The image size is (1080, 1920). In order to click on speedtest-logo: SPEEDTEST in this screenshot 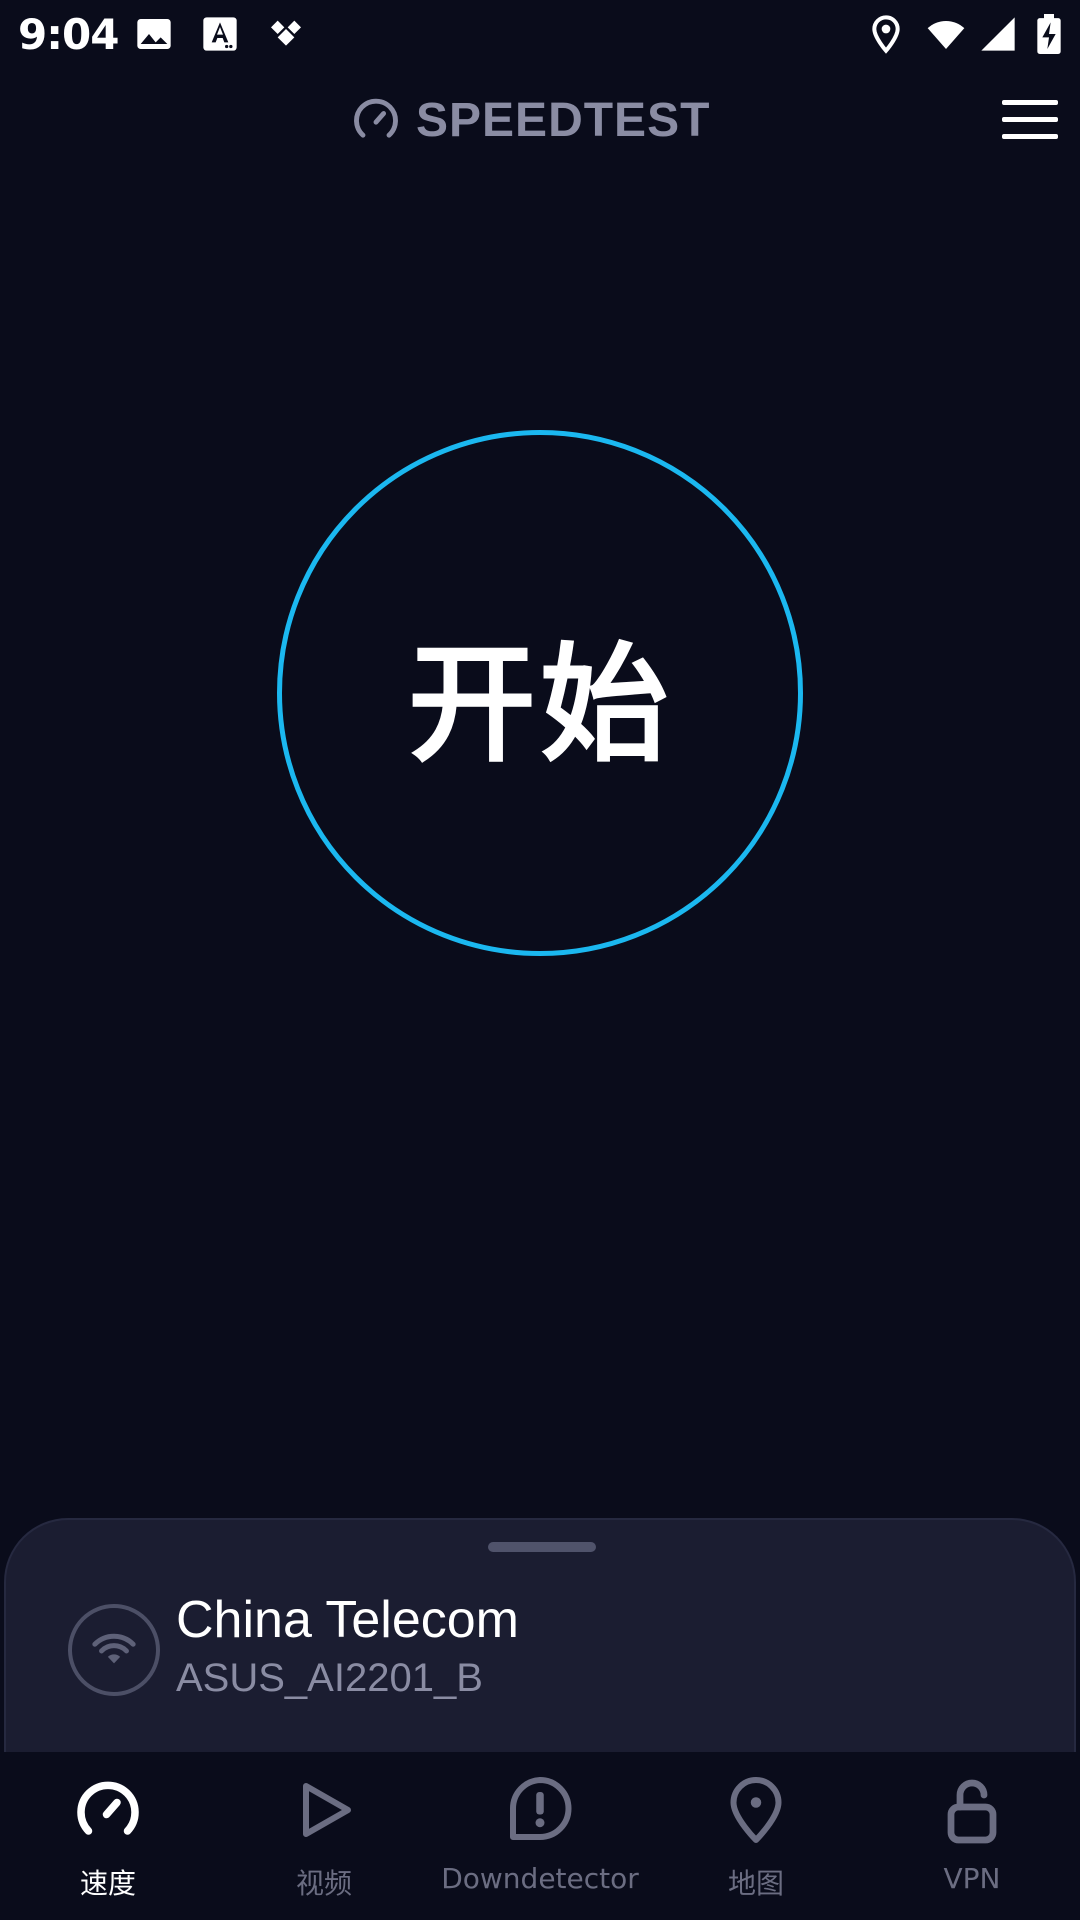, I will do `click(530, 120)`.